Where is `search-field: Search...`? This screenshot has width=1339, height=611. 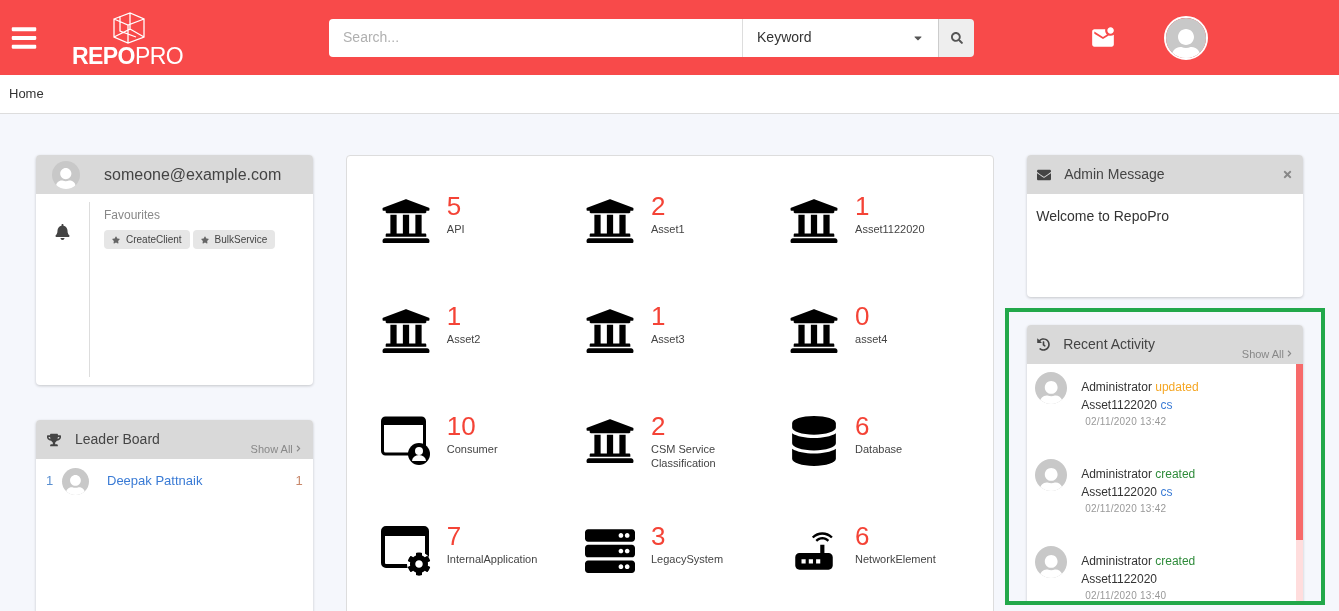
search-field: Search... is located at coordinates (535, 37).